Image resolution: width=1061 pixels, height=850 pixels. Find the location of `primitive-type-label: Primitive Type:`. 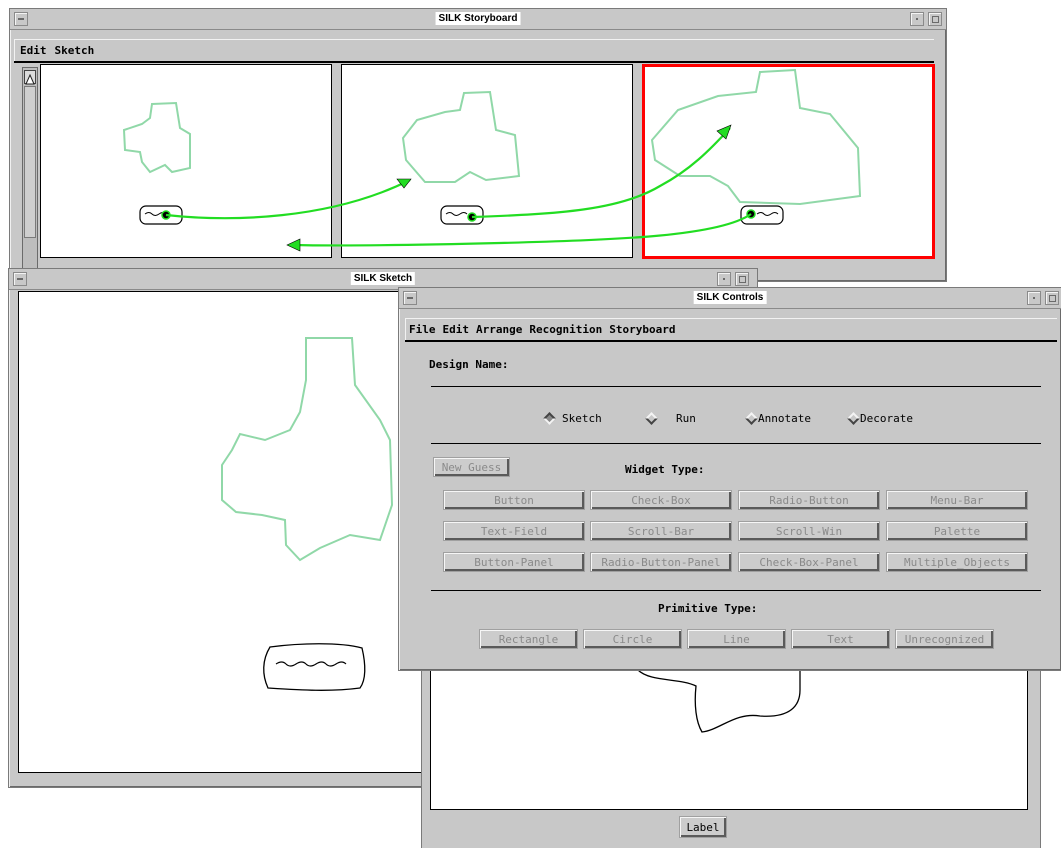

primitive-type-label: Primitive Type: is located at coordinates (708, 608).